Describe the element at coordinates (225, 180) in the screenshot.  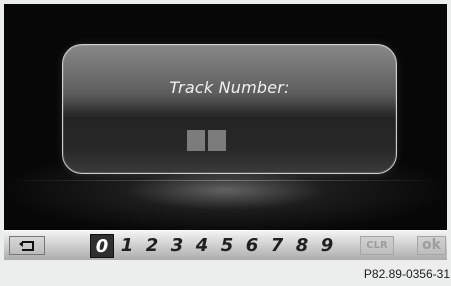
I see `background-horizon` at that location.